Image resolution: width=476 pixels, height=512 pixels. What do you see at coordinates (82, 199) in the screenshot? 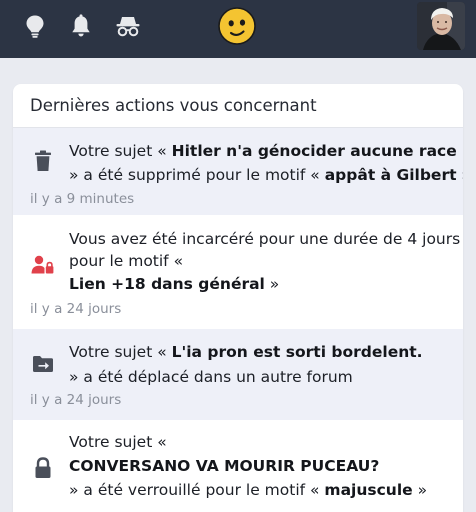
I see `timestamp: il y a 9 minutes` at bounding box center [82, 199].